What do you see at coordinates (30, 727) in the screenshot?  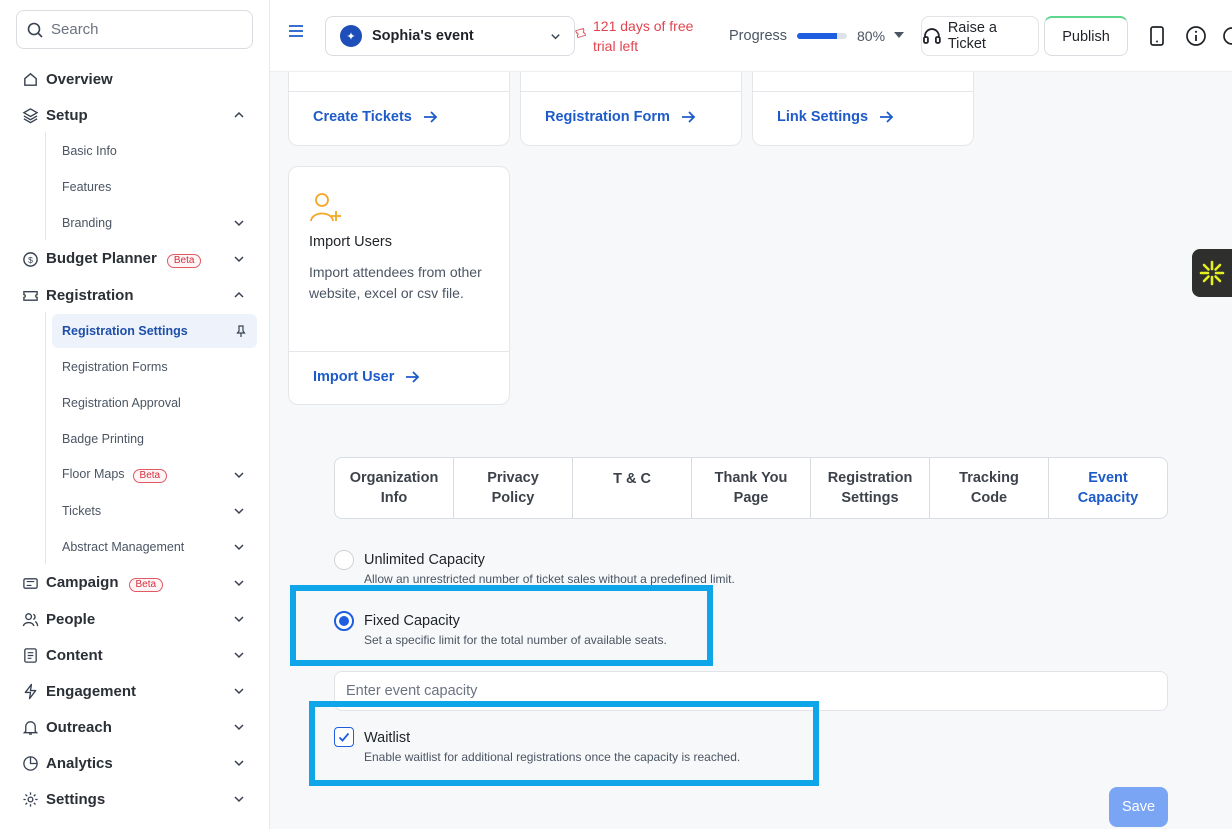 I see `bell-icon` at bounding box center [30, 727].